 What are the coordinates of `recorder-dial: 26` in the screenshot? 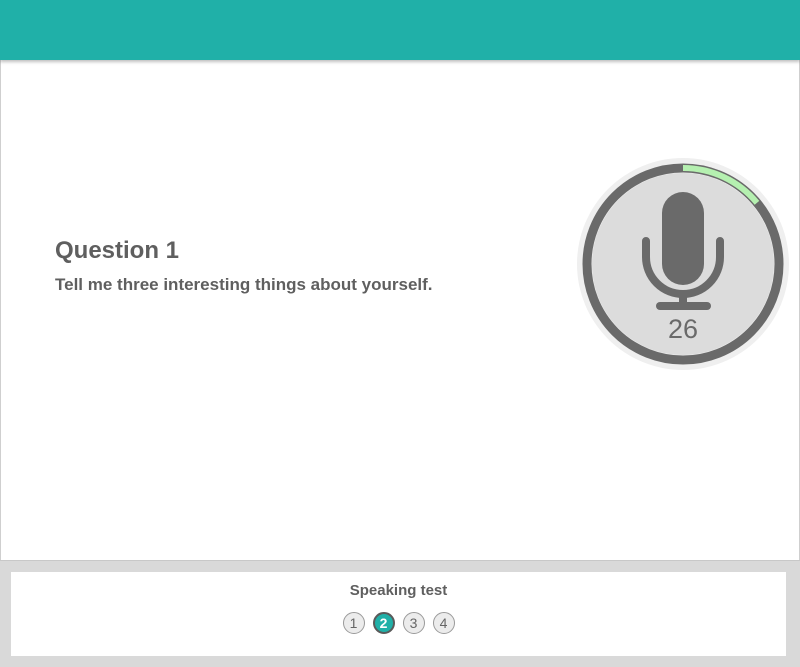 It's located at (683, 264).